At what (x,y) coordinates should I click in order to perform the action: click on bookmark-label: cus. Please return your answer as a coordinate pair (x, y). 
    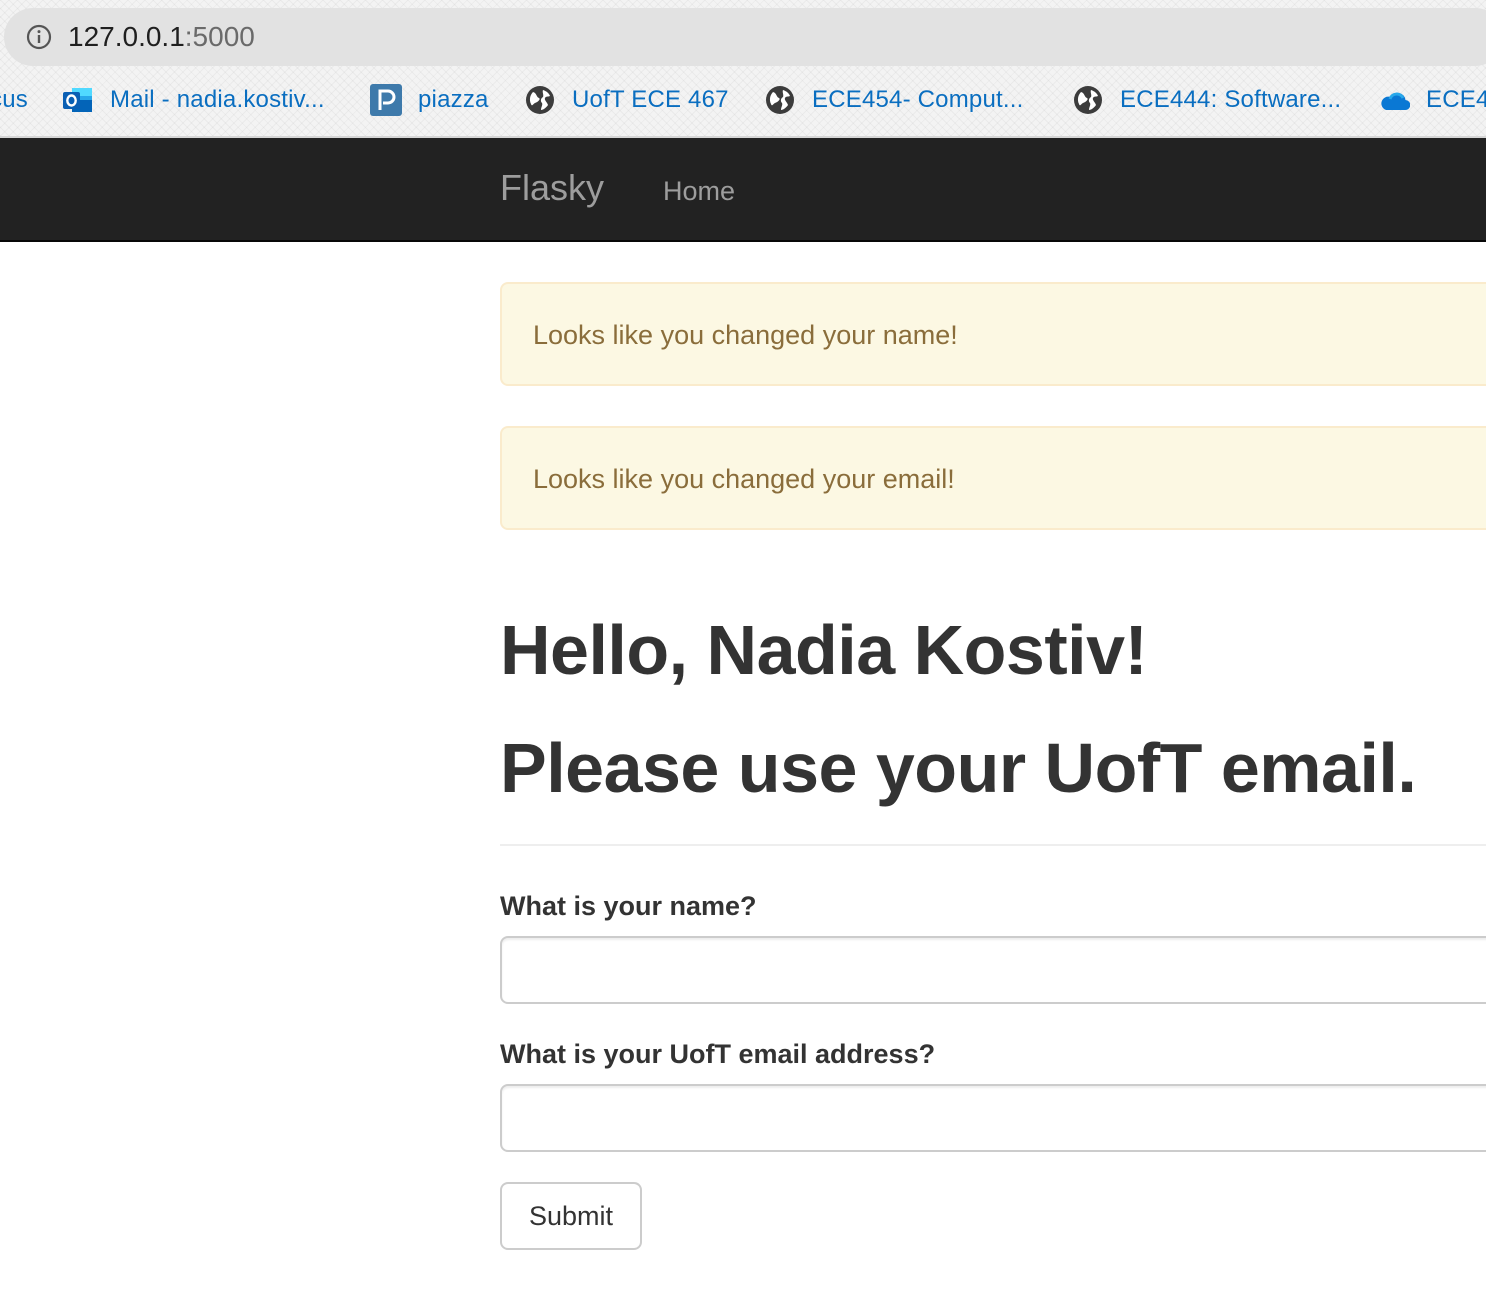
    Looking at the image, I should click on (14, 99).